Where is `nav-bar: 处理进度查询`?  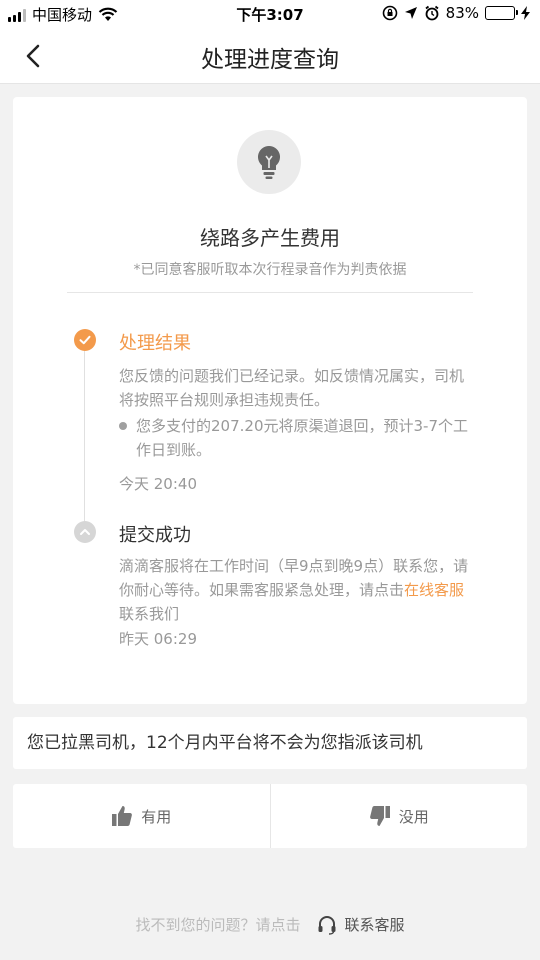 nav-bar: 处理进度查询 is located at coordinates (270, 56).